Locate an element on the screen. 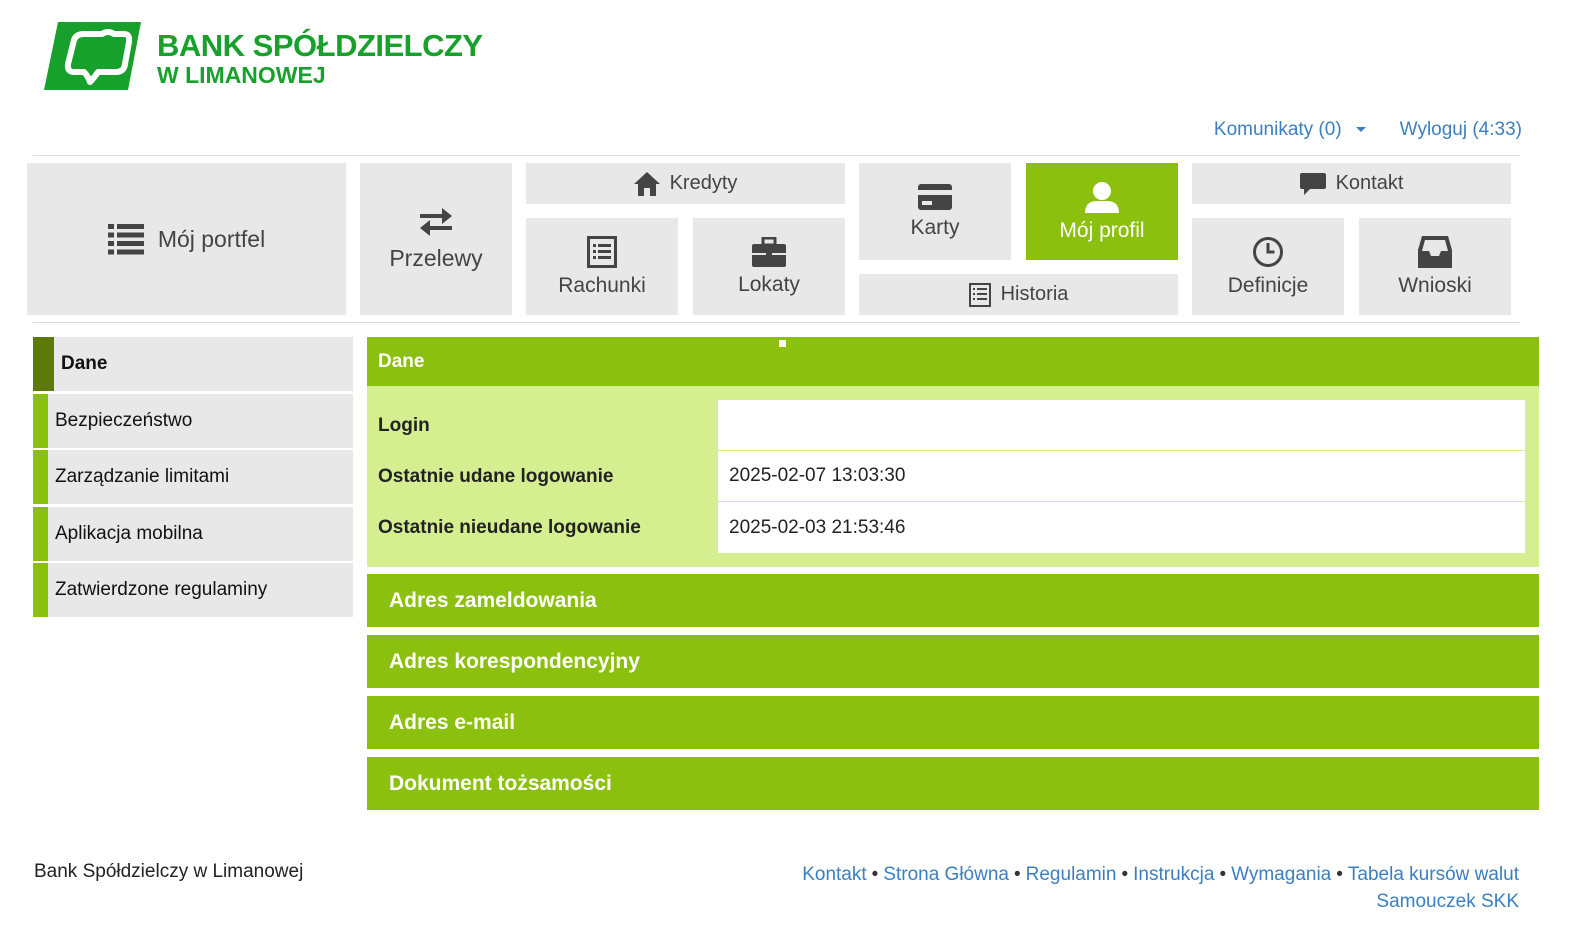  sidebar-item-label: Zarządzanie limitami is located at coordinates (142, 476).